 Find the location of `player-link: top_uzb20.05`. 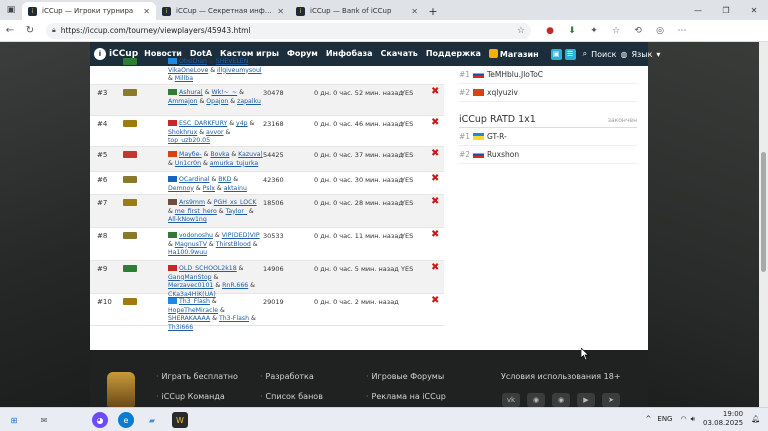

player-link: top_uzb20.05 is located at coordinates (189, 140).